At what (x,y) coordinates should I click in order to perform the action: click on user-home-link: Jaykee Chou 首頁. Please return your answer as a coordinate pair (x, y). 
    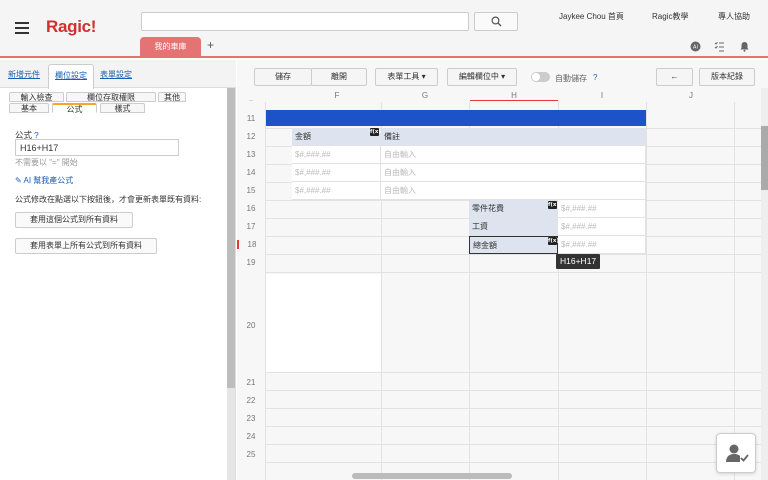
    Looking at the image, I should click on (591, 16).